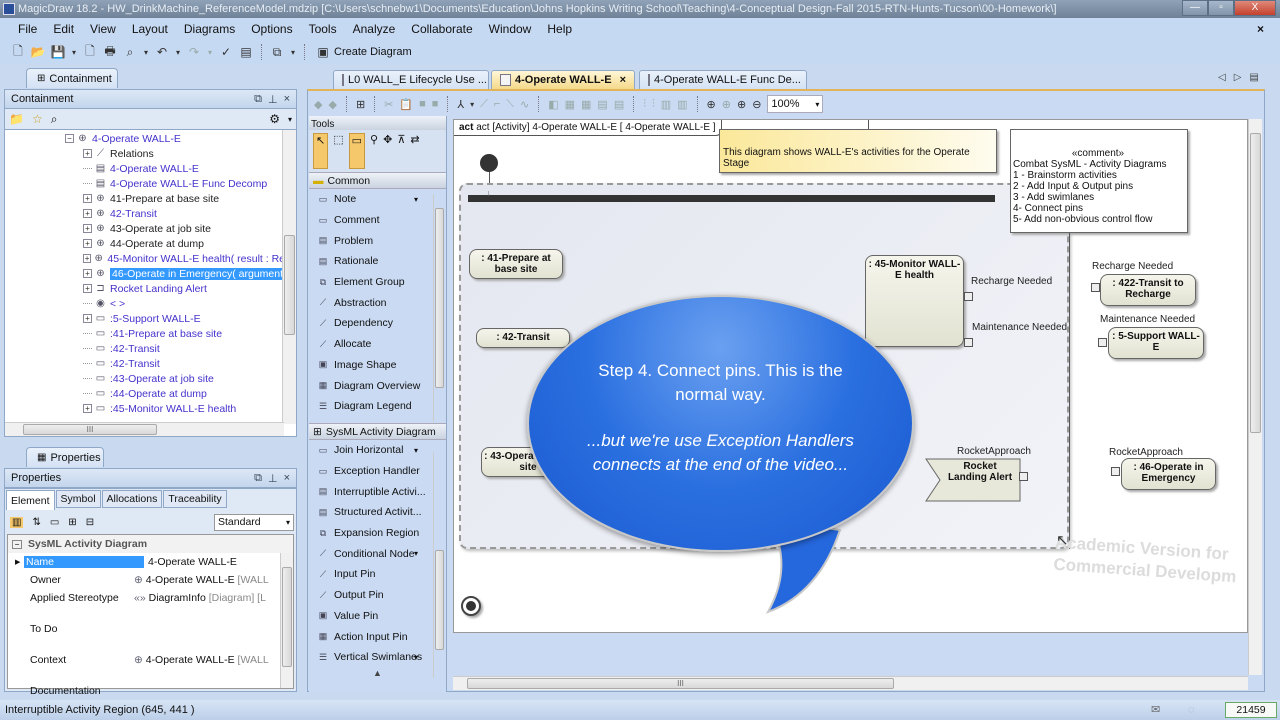 Image resolution: width=1280 pixels, height=720 pixels. What do you see at coordinates (18, 52) in the screenshot?
I see `new-project-icon: 🗋` at bounding box center [18, 52].